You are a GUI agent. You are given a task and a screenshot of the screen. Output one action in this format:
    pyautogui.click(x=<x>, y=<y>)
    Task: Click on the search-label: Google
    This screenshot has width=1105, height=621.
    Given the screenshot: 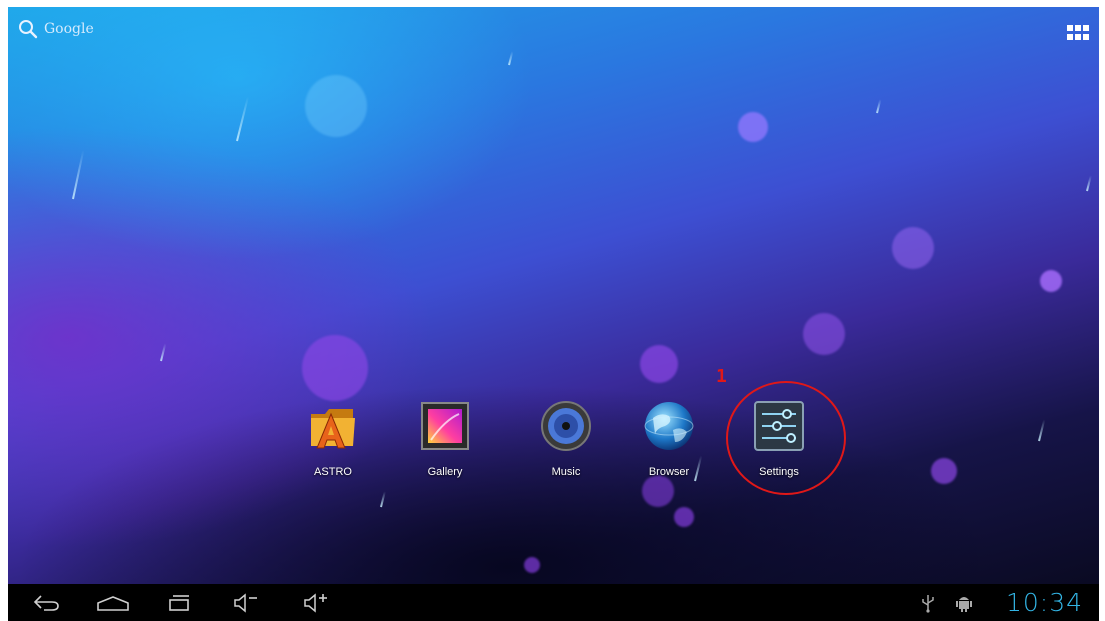 What is the action you would take?
    pyautogui.click(x=69, y=29)
    